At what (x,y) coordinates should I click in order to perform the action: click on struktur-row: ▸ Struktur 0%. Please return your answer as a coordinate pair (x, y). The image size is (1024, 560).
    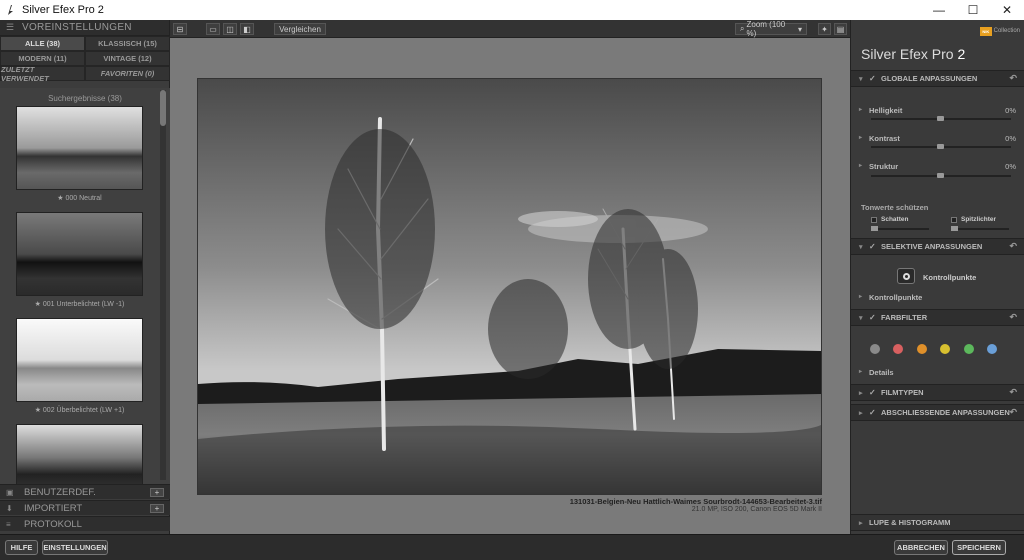
    Looking at the image, I should click on (937, 166).